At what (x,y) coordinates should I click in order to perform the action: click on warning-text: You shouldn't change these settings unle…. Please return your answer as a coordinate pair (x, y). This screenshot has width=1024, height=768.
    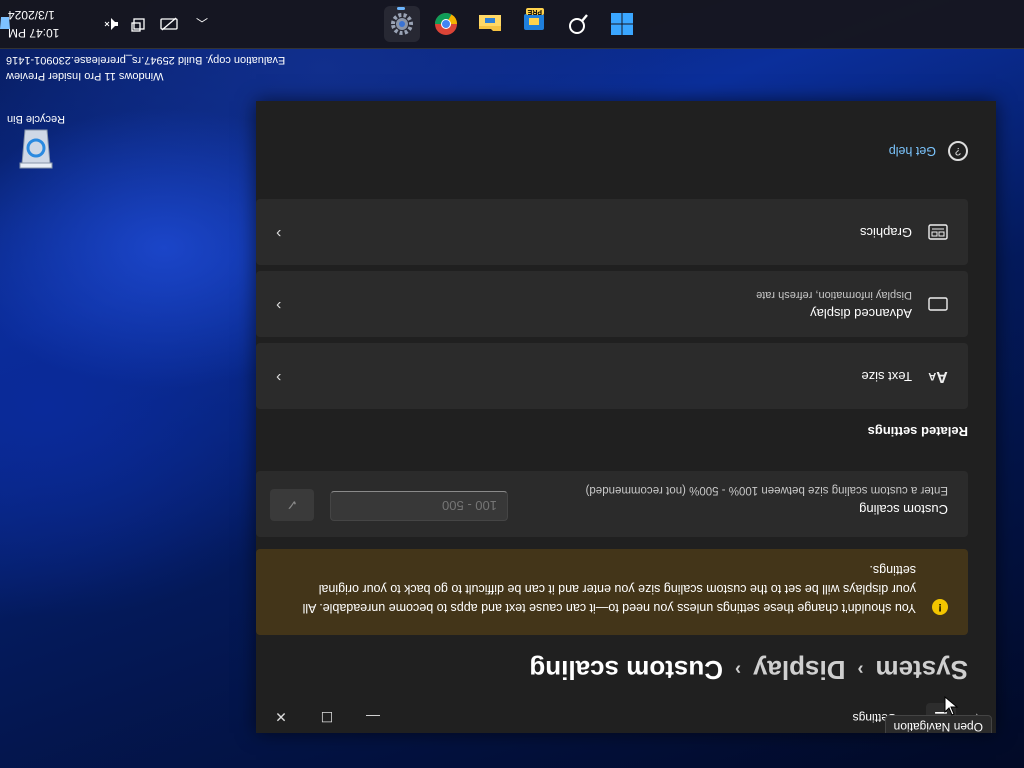
    Looking at the image, I should click on (609, 589).